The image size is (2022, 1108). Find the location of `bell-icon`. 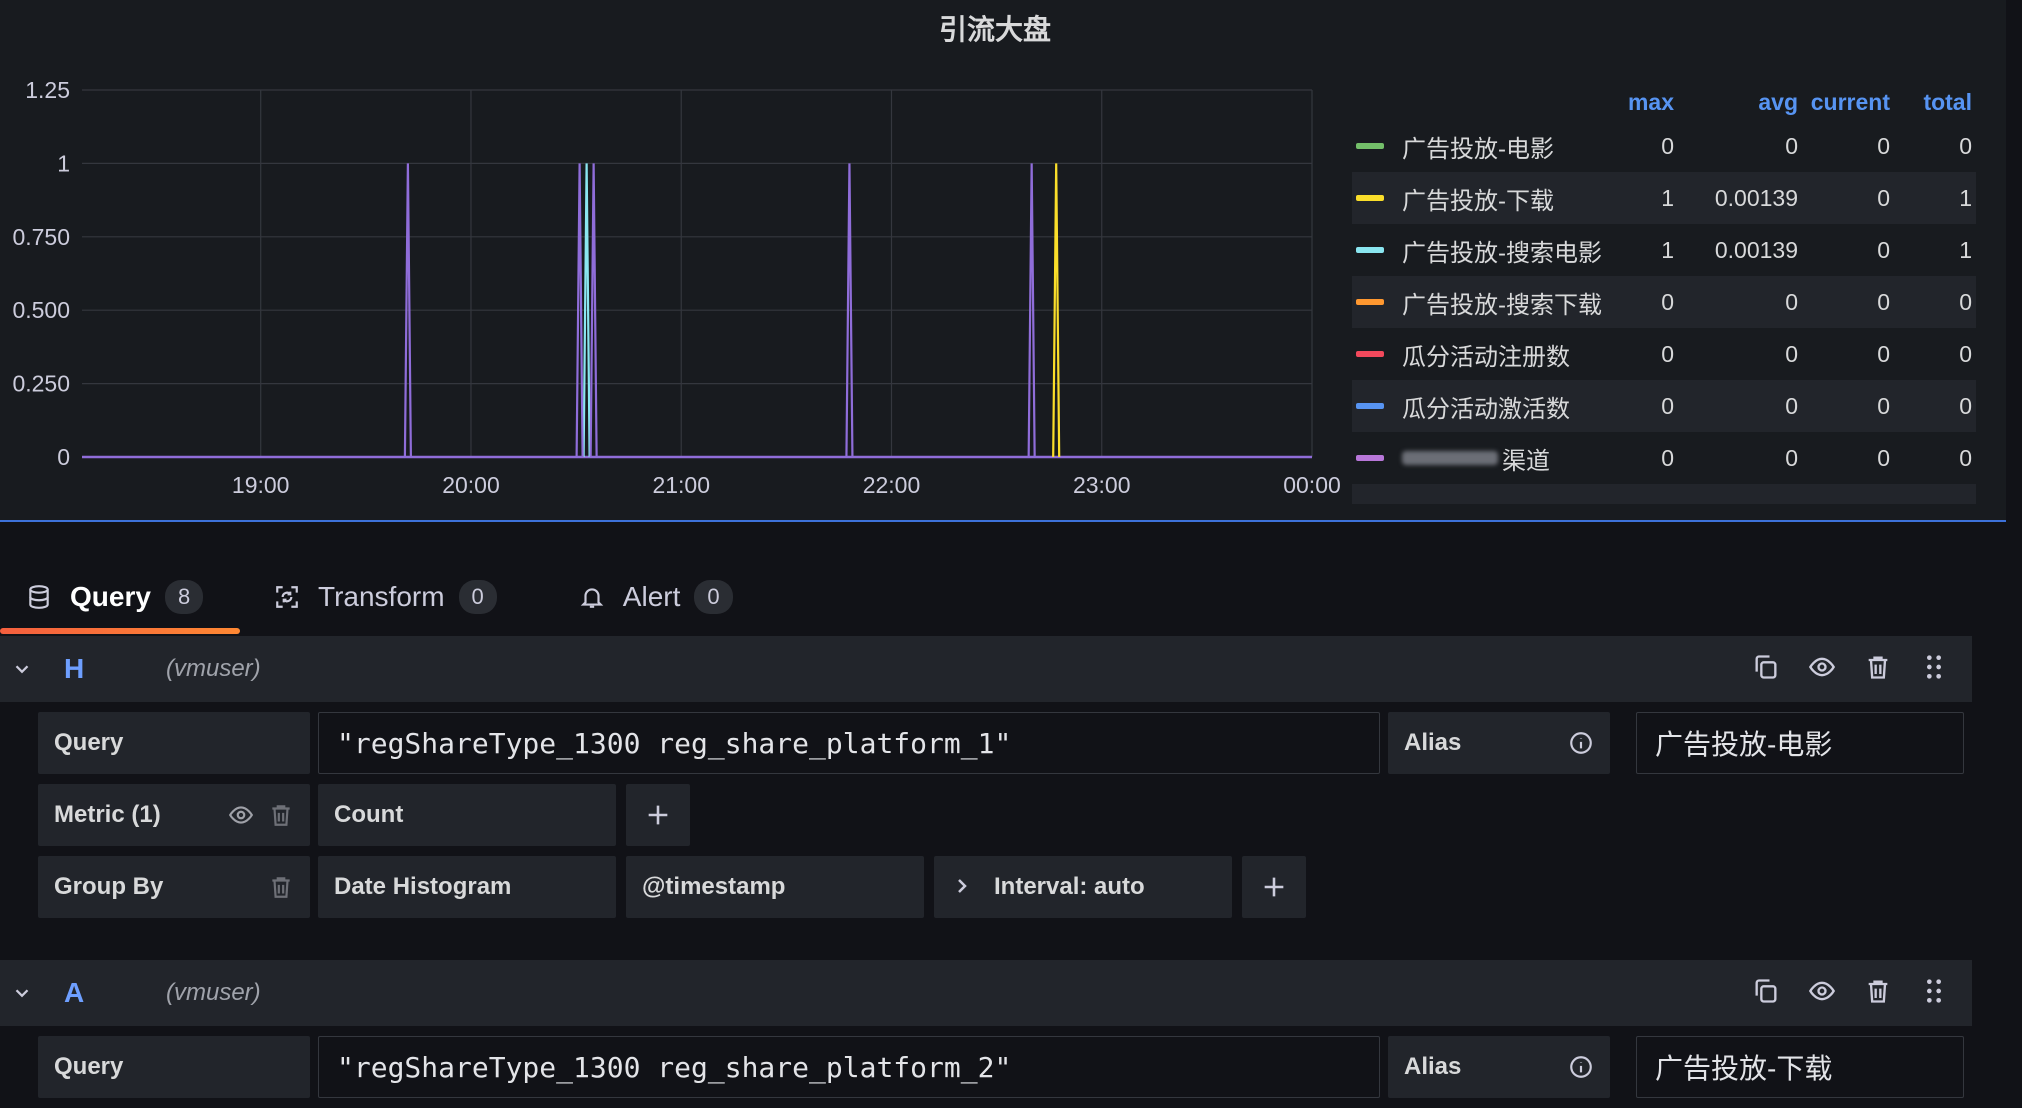

bell-icon is located at coordinates (592, 597).